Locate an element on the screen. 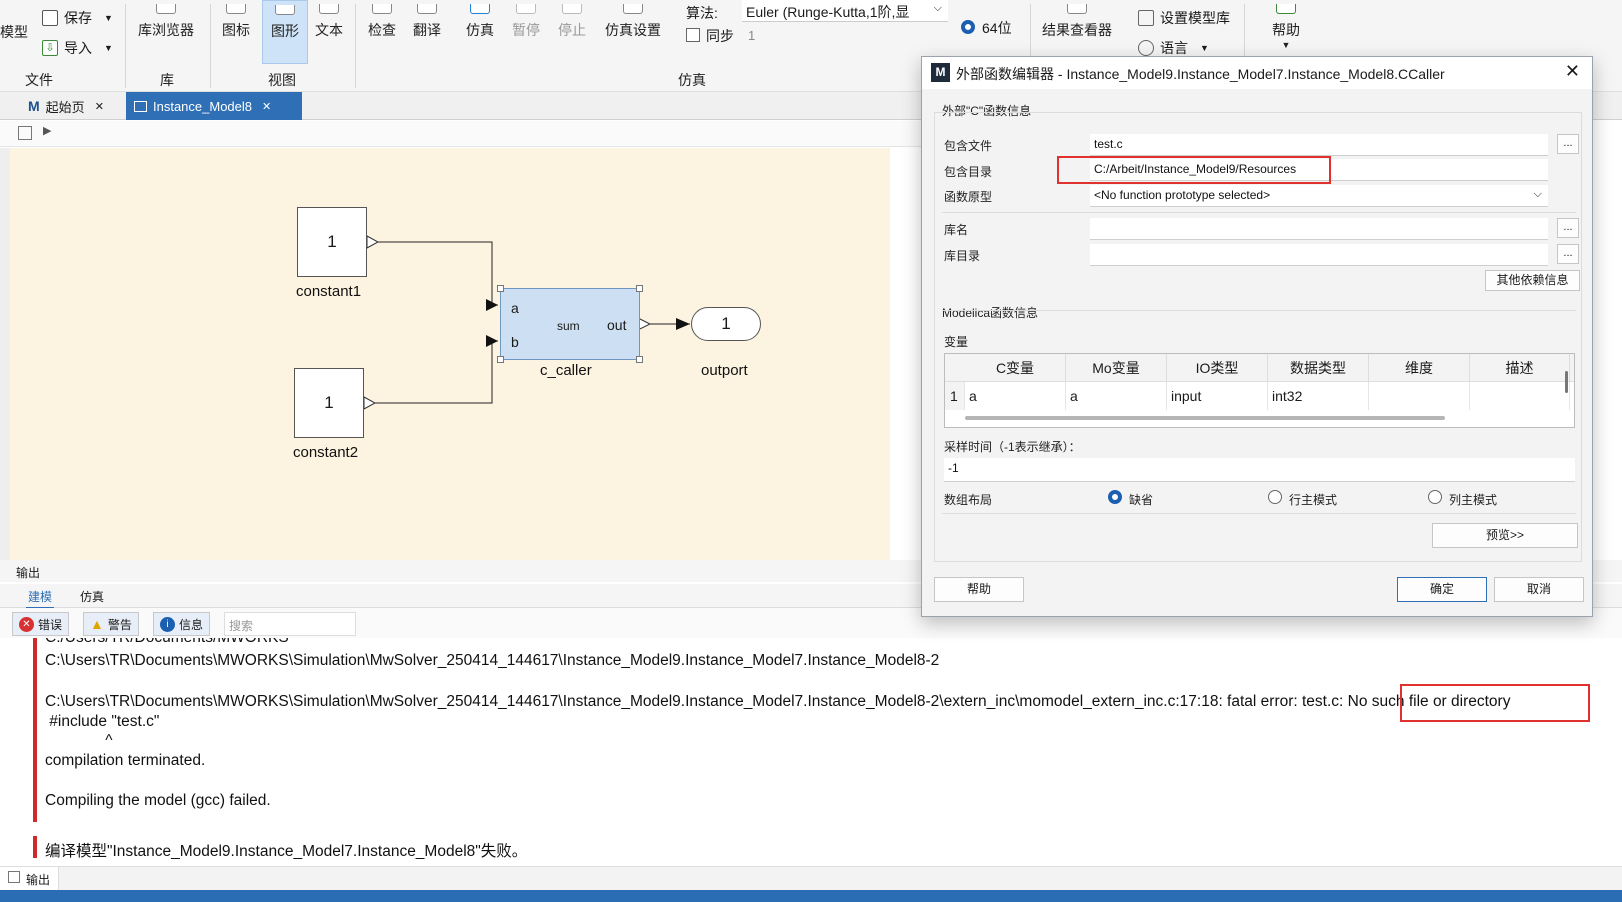 The height and width of the screenshot is (902, 1622). output-bottom-tab: 输出 is located at coordinates (30, 879).